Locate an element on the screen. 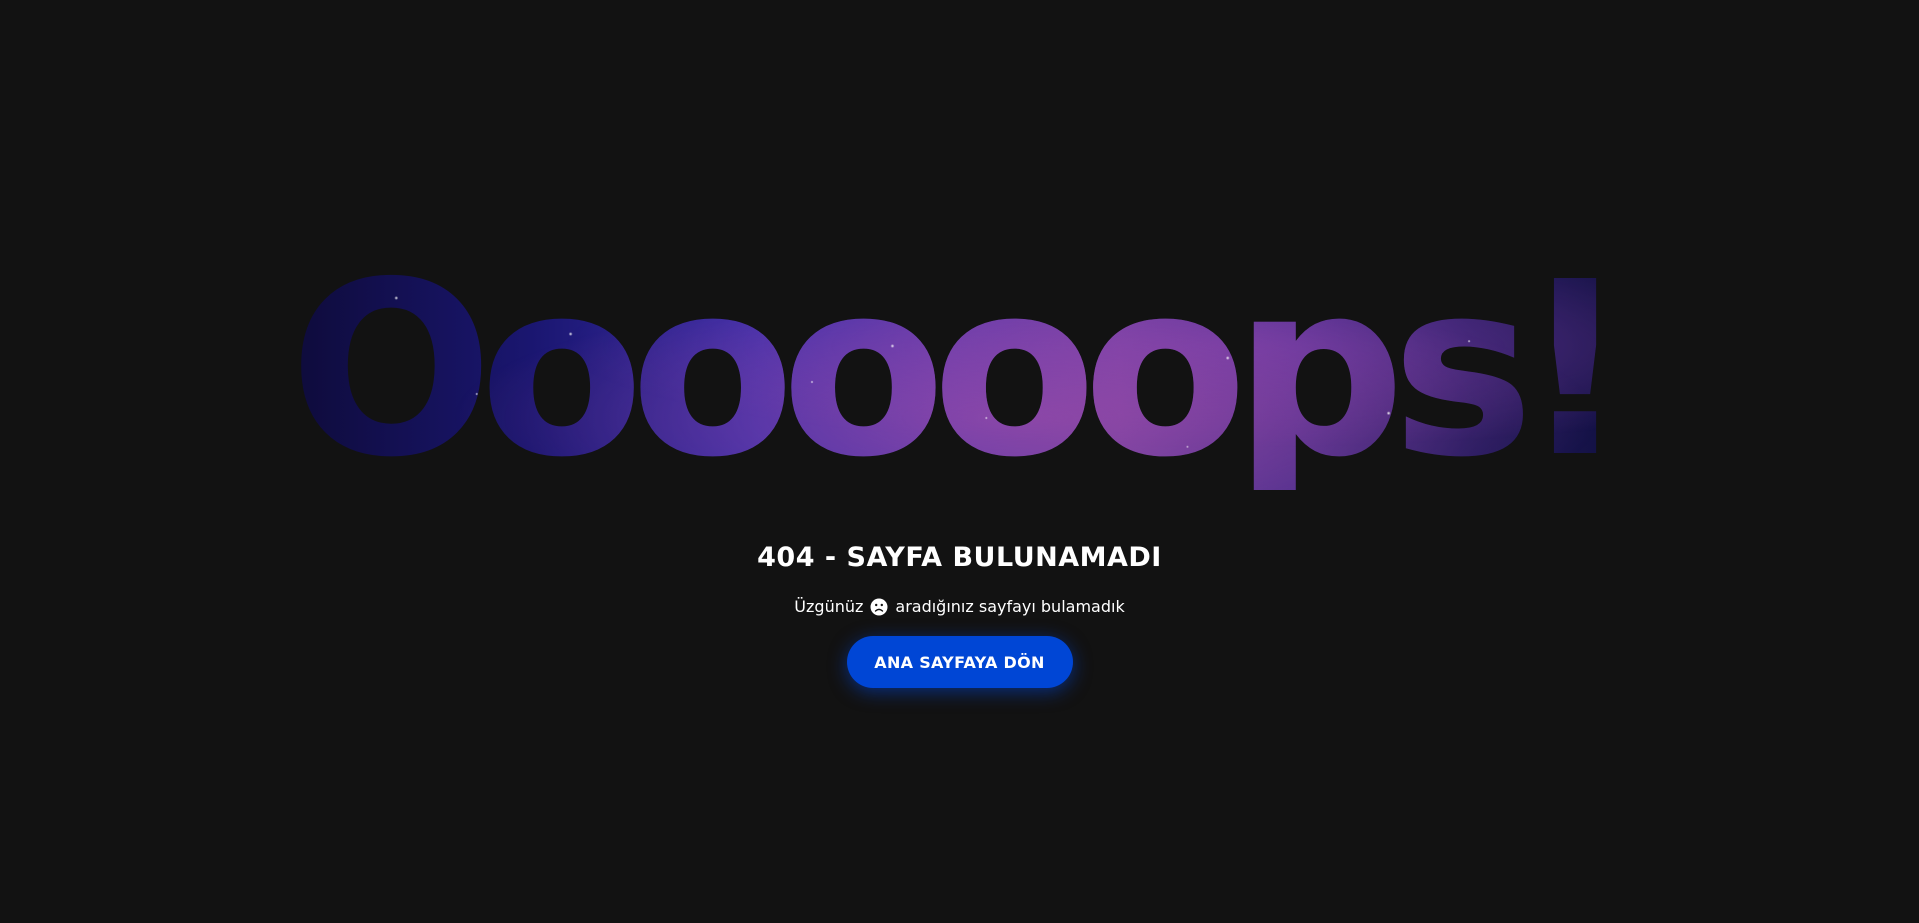  message-prefix: Üzgünüz is located at coordinates (829, 606).